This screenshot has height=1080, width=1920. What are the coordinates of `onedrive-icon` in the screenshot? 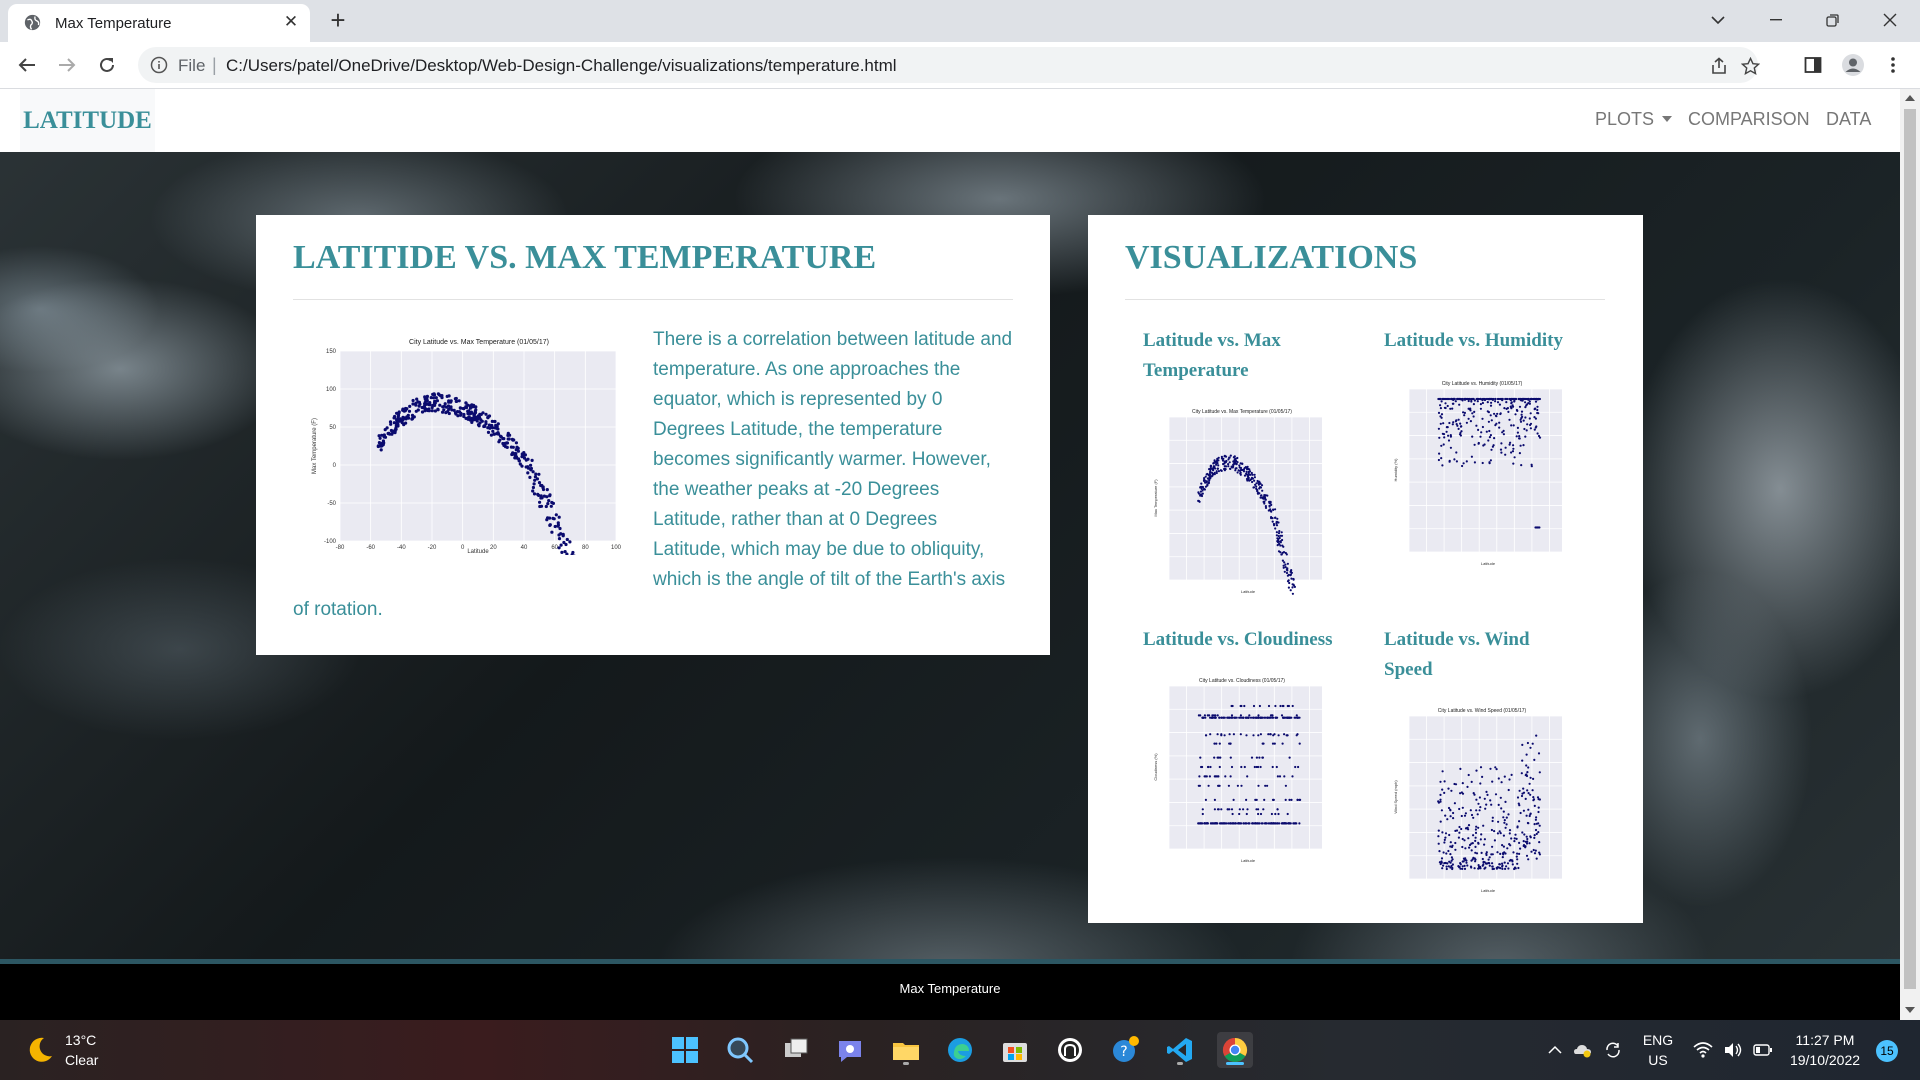 It's located at (1583, 1050).